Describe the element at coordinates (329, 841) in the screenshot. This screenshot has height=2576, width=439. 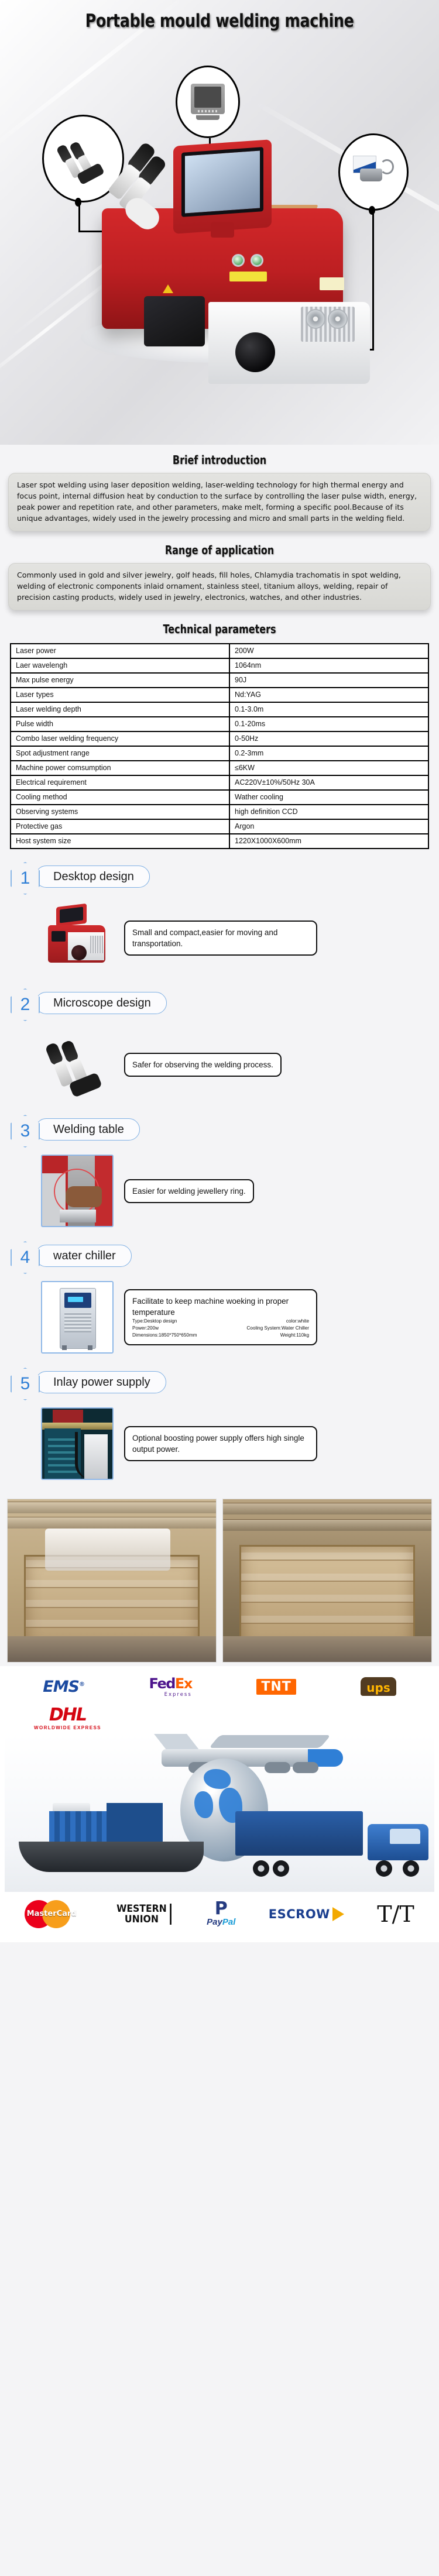
I see `spec-value: 1220X1000X600mm` at that location.